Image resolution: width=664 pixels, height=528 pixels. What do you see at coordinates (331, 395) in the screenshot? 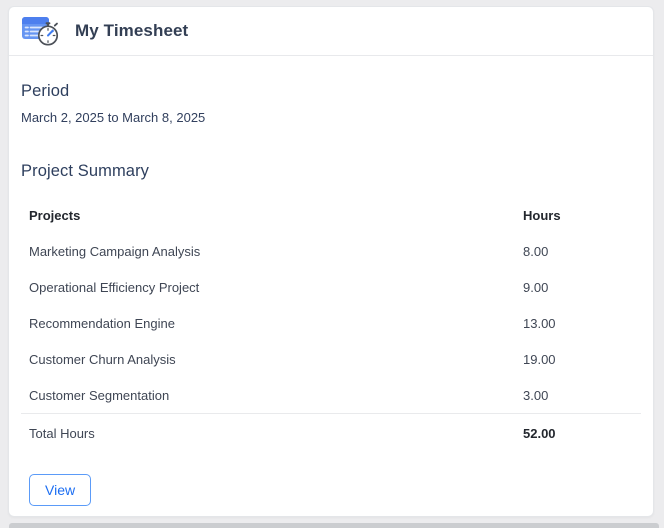
I see `table-row: Customer Segmentation 3.00` at bounding box center [331, 395].